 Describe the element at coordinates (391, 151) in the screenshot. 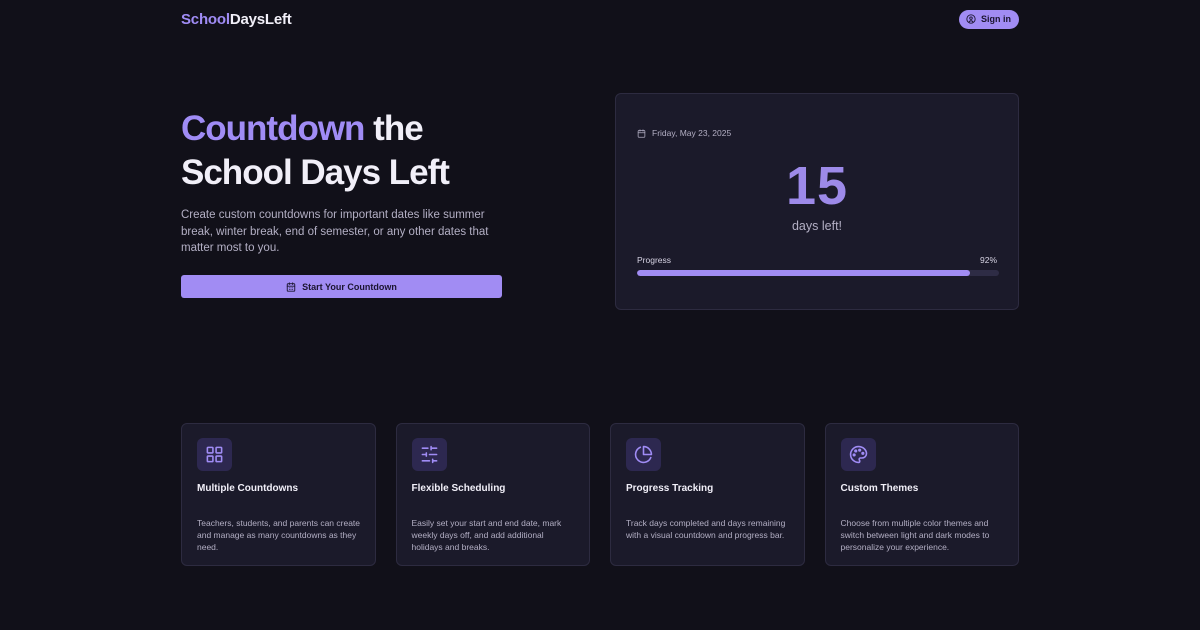

I see `hero-title: Countdown the School Days Left` at that location.